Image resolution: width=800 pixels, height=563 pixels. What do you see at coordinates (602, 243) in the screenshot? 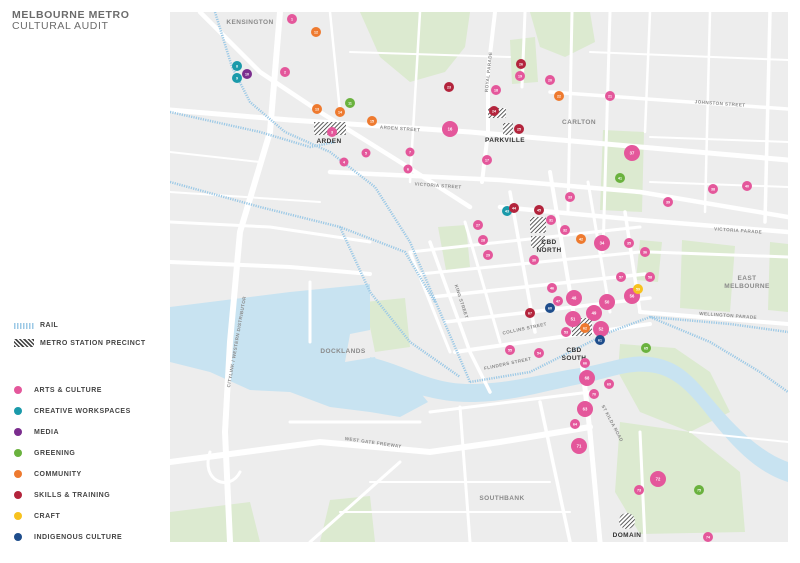
I see `map-marker: 34` at bounding box center [602, 243].